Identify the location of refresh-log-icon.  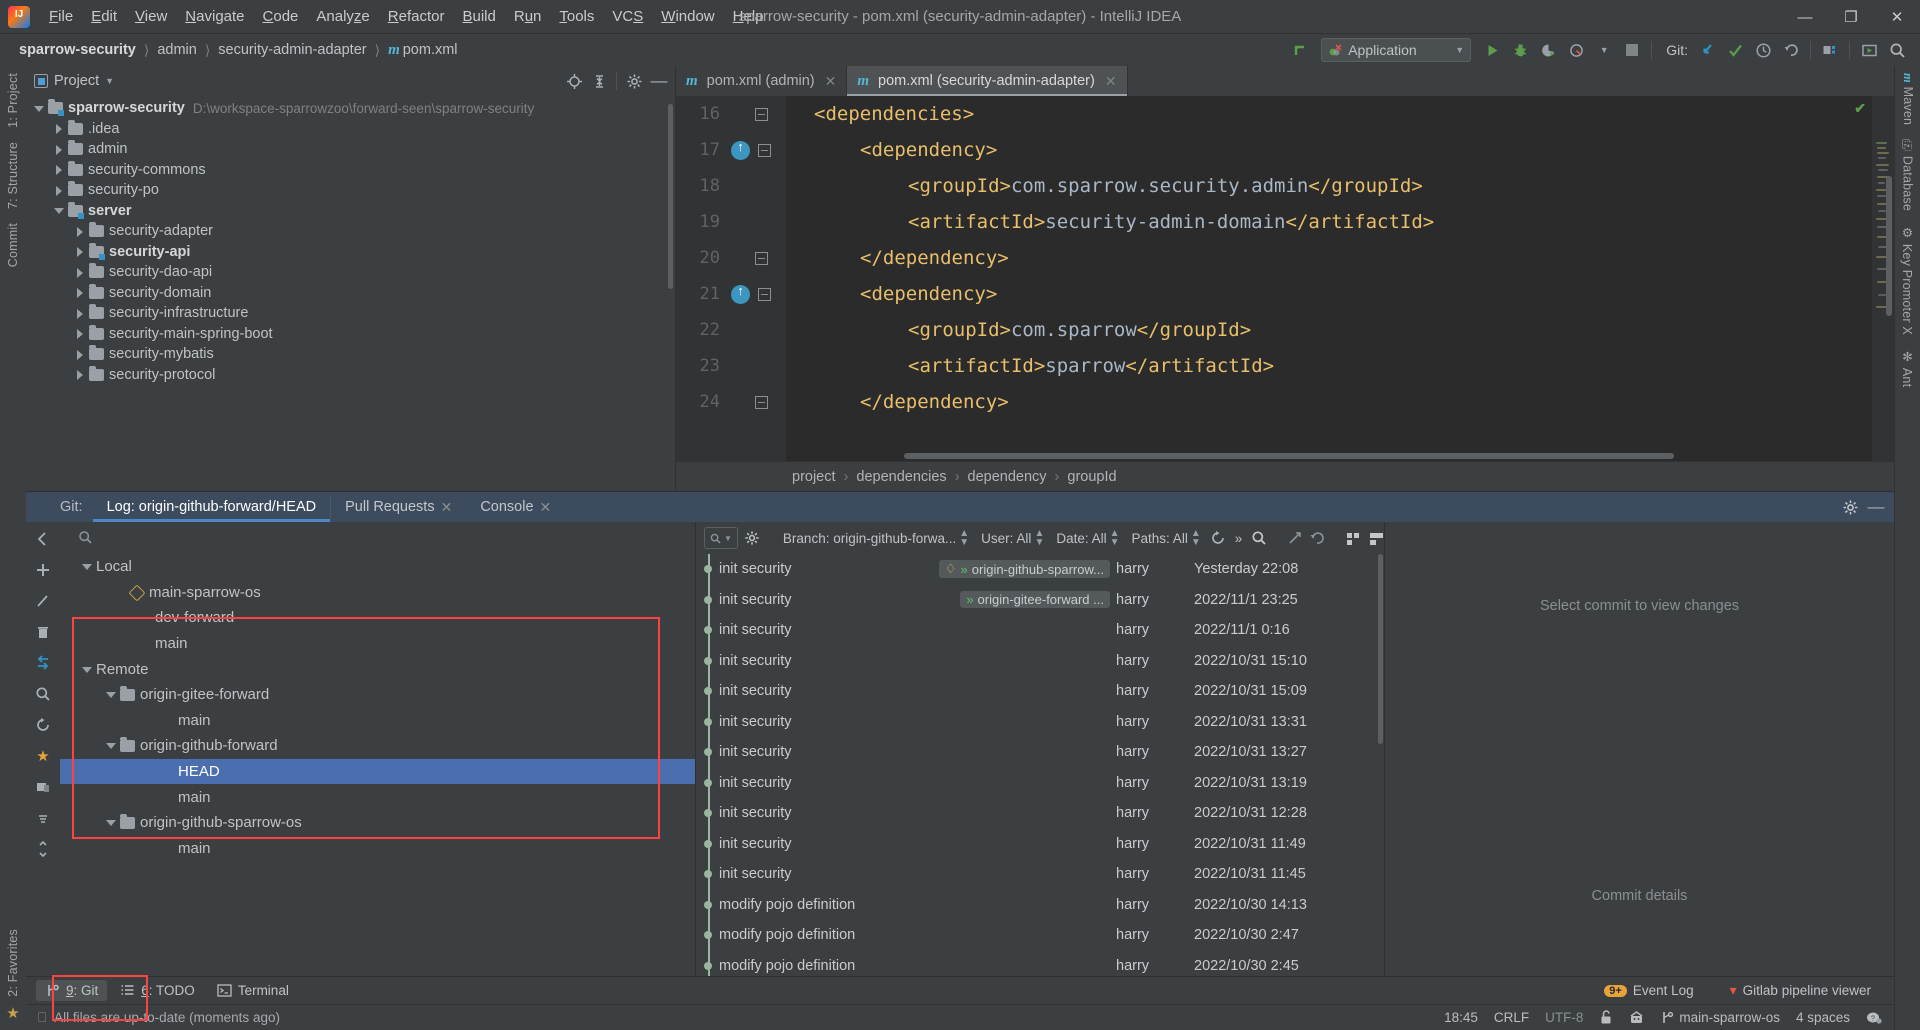
(1218, 538).